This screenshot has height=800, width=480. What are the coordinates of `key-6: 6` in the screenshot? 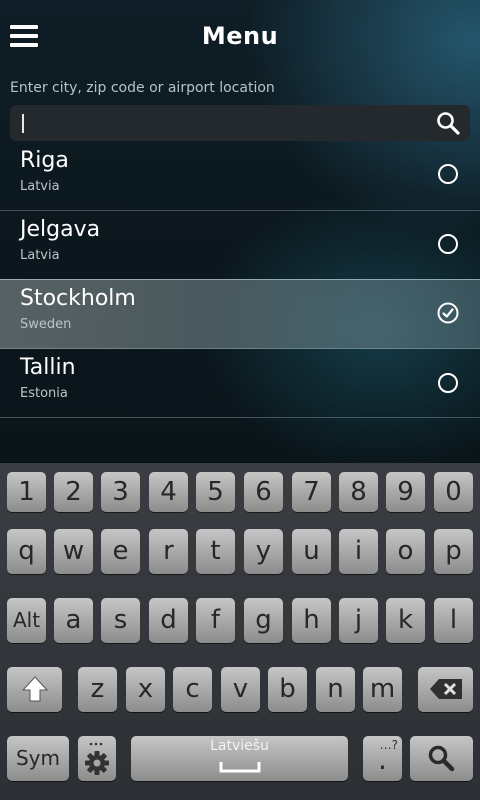 It's located at (263, 492).